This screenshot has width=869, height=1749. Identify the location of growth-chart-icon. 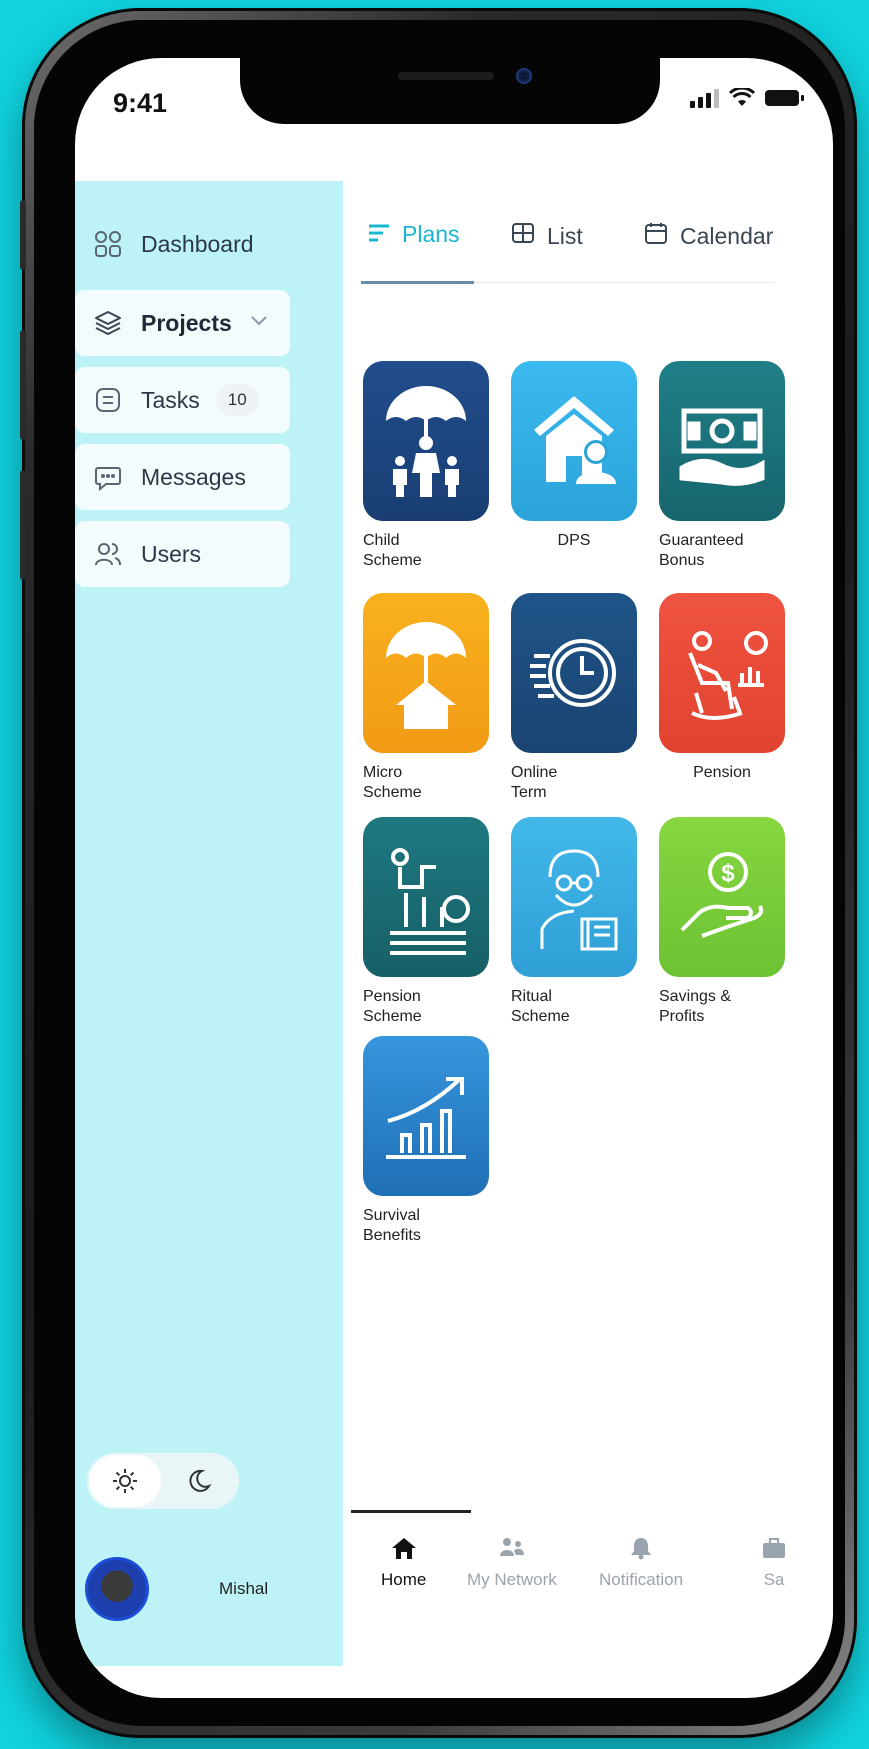
(426, 1116).